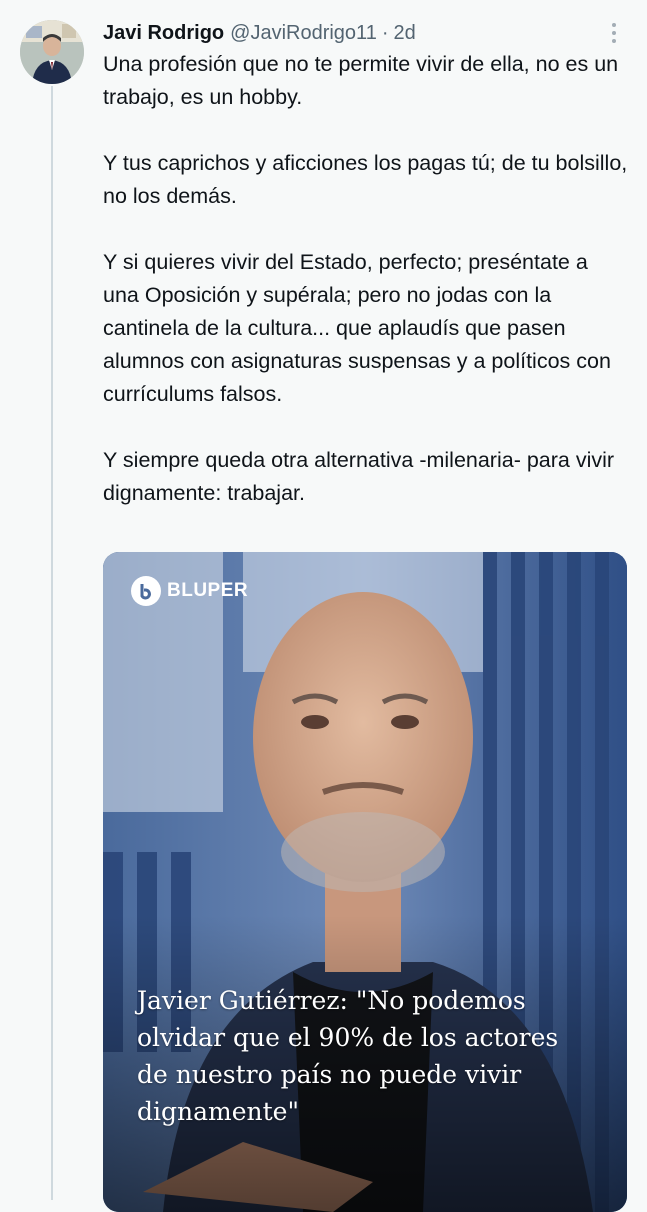 This screenshot has height=1212, width=647. I want to click on bluper-logo-icon, so click(146, 591).